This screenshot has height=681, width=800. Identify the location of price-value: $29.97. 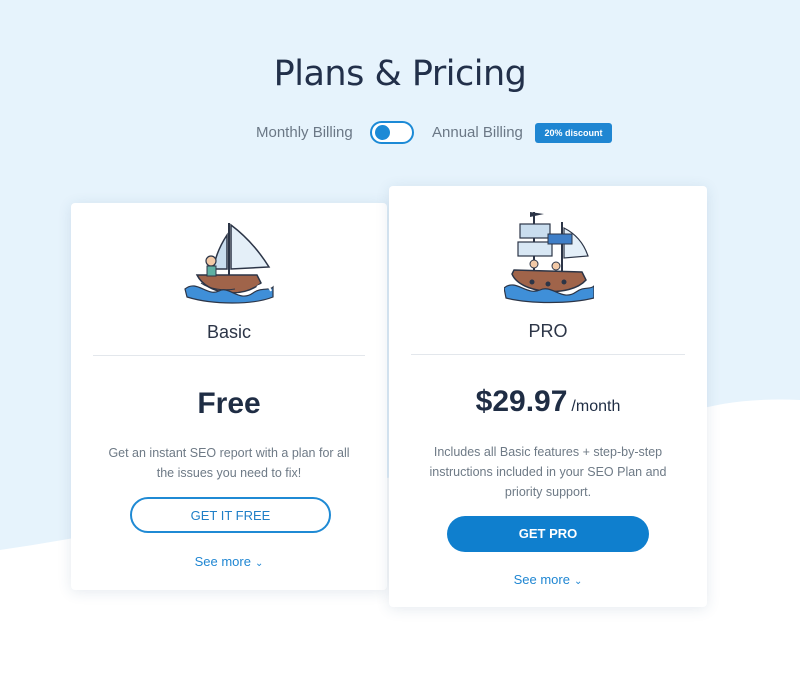
(521, 401).